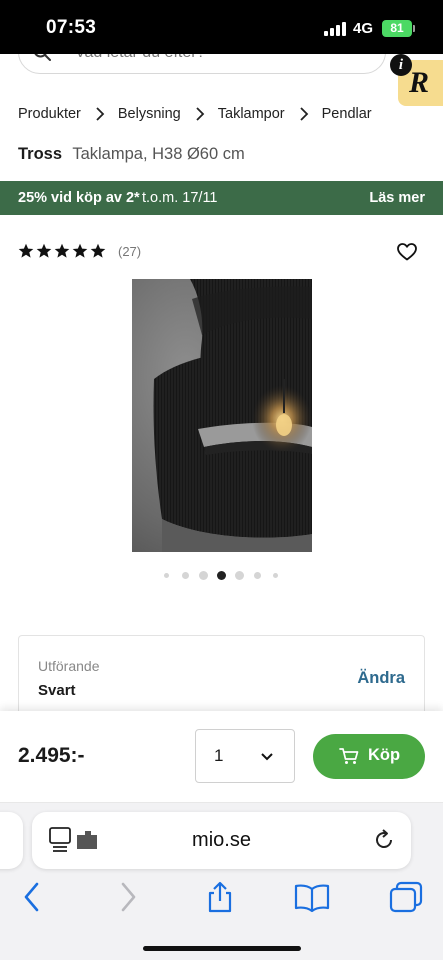 The height and width of the screenshot is (960, 443). I want to click on variant-label: Utförande, so click(69, 666).